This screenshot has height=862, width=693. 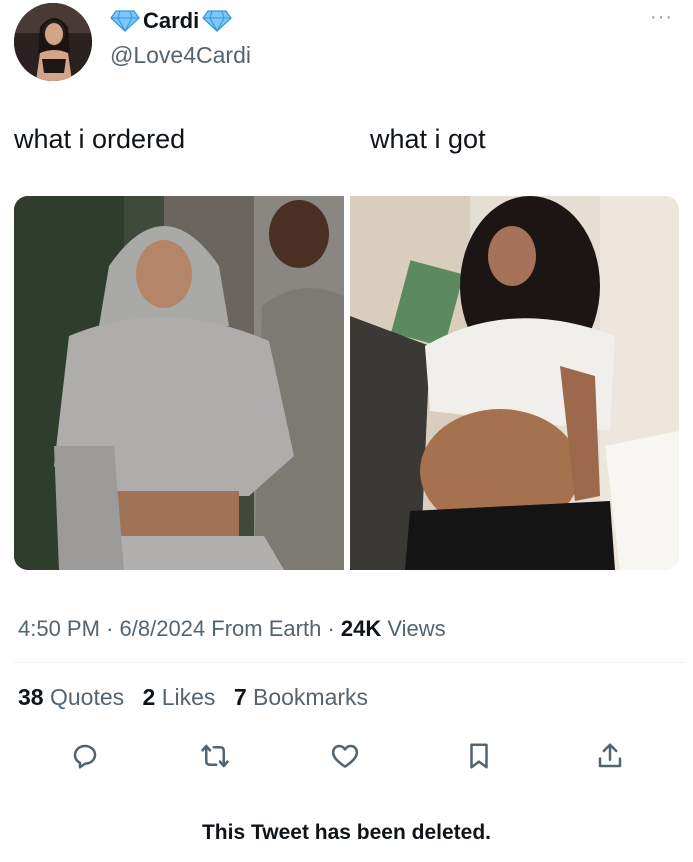 I want to click on quotes-stat: 38 Quotes, so click(x=71, y=697).